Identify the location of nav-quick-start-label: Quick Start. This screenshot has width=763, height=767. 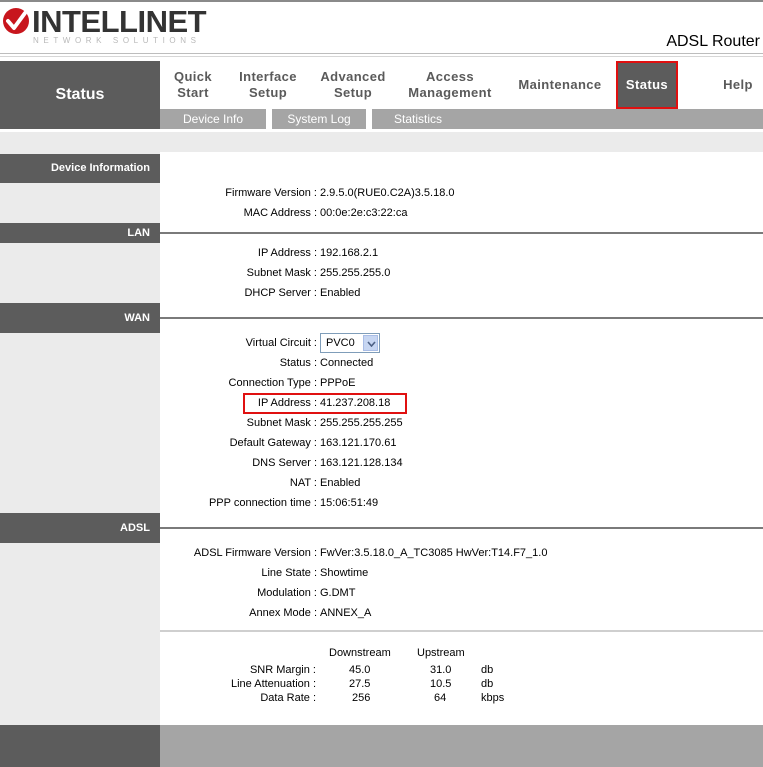
(193, 84).